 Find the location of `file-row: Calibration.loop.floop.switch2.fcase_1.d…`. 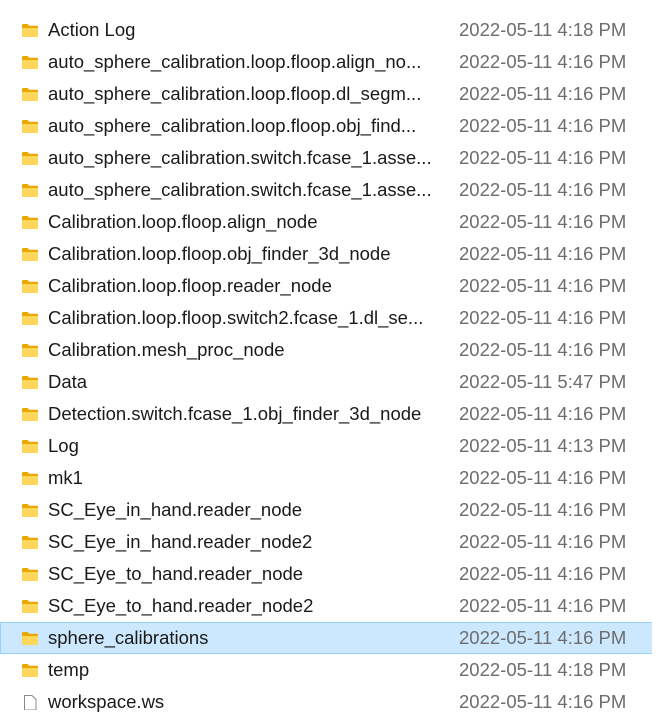

file-row: Calibration.loop.floop.switch2.fcase_1.d… is located at coordinates (329, 318).